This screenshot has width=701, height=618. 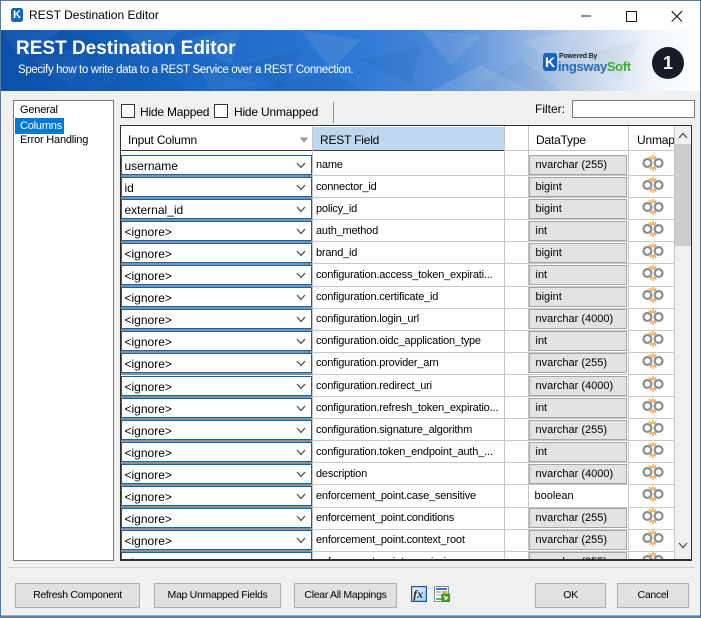 What do you see at coordinates (418, 594) in the screenshot?
I see `svg-text: fx` at bounding box center [418, 594].